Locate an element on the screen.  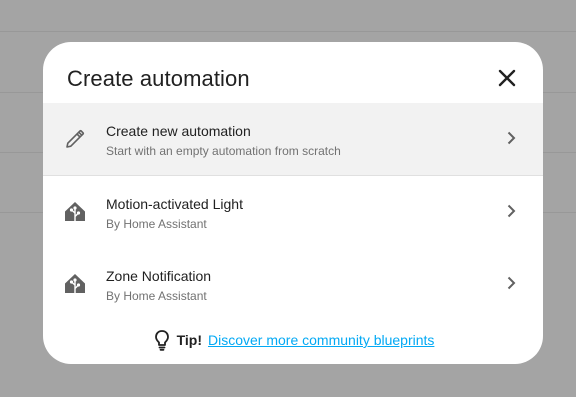
tip-label: Tip! is located at coordinates (189, 340).